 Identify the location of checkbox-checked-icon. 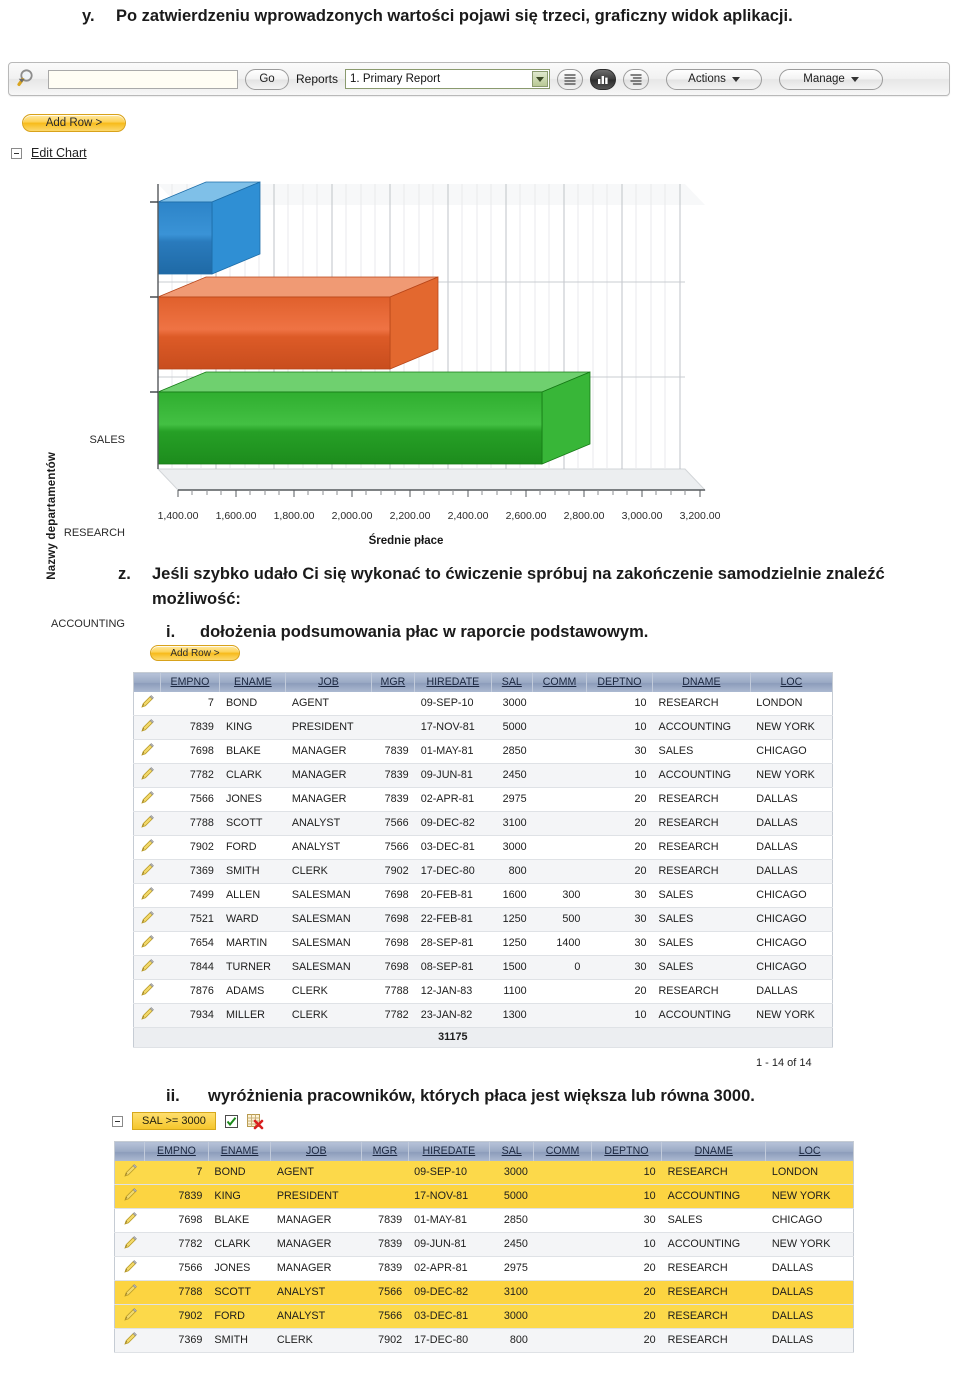
(231, 1121).